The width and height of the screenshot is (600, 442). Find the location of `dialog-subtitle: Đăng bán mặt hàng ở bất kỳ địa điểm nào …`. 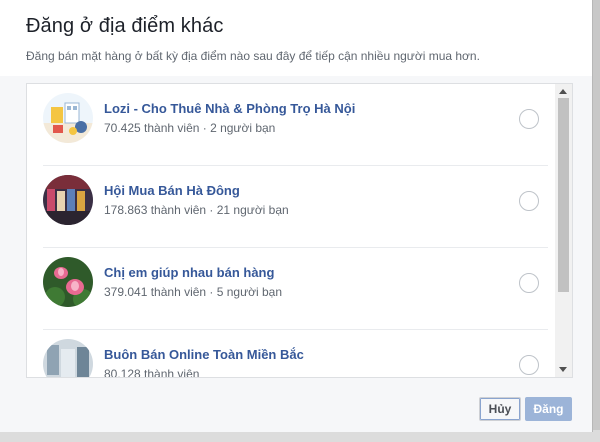

dialog-subtitle: Đăng bán mặt hàng ở bất kỳ địa điểm nào … is located at coordinates (253, 56).